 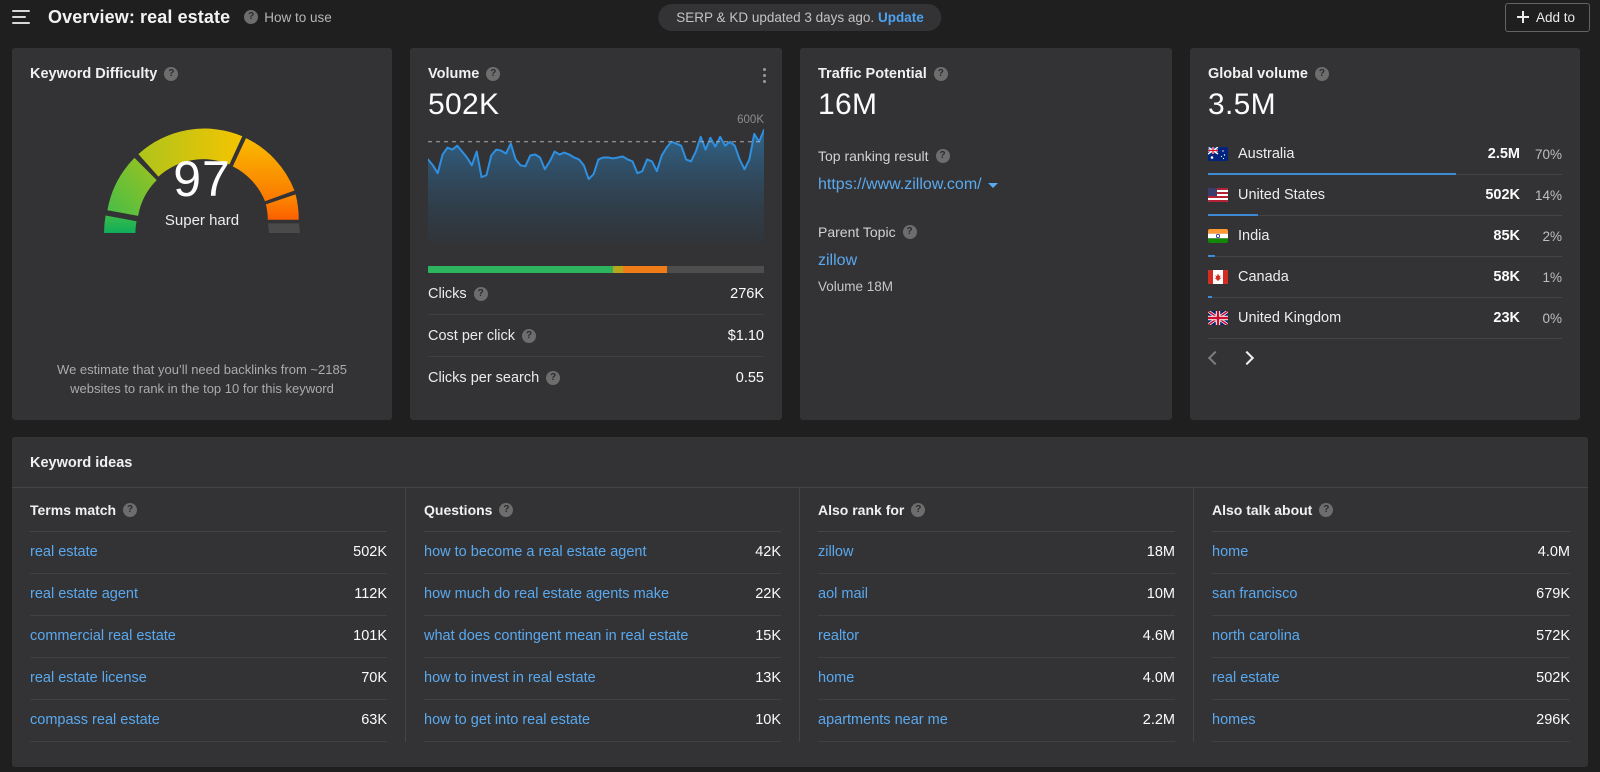 What do you see at coordinates (1369, 720) in the screenshot?
I see `keyword-link: homes` at bounding box center [1369, 720].